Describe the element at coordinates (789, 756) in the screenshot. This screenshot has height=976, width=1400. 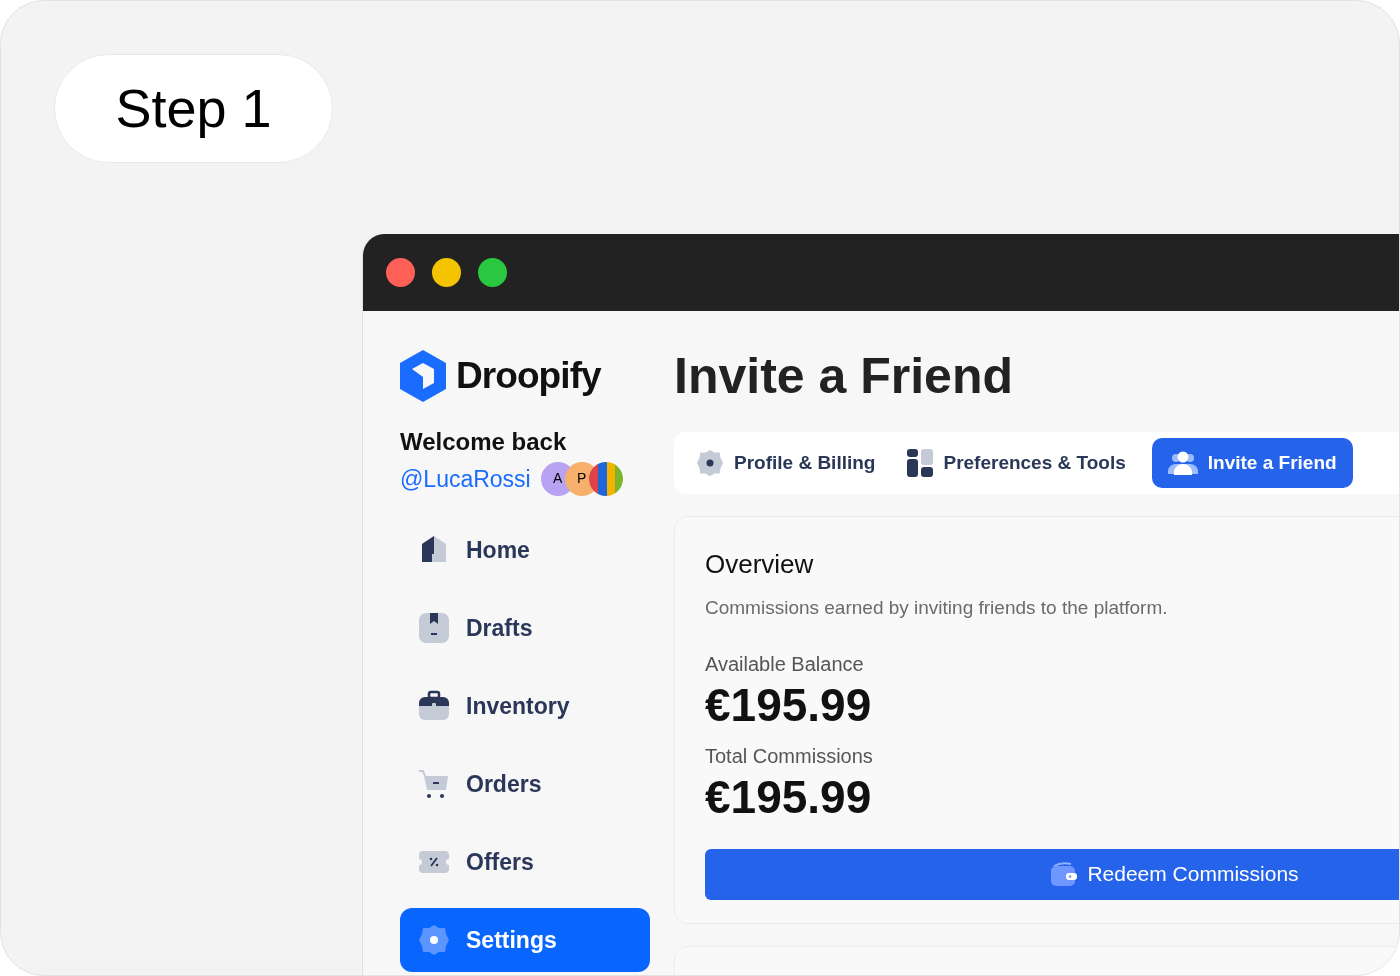
I see `balance-label: Total Commissions` at that location.